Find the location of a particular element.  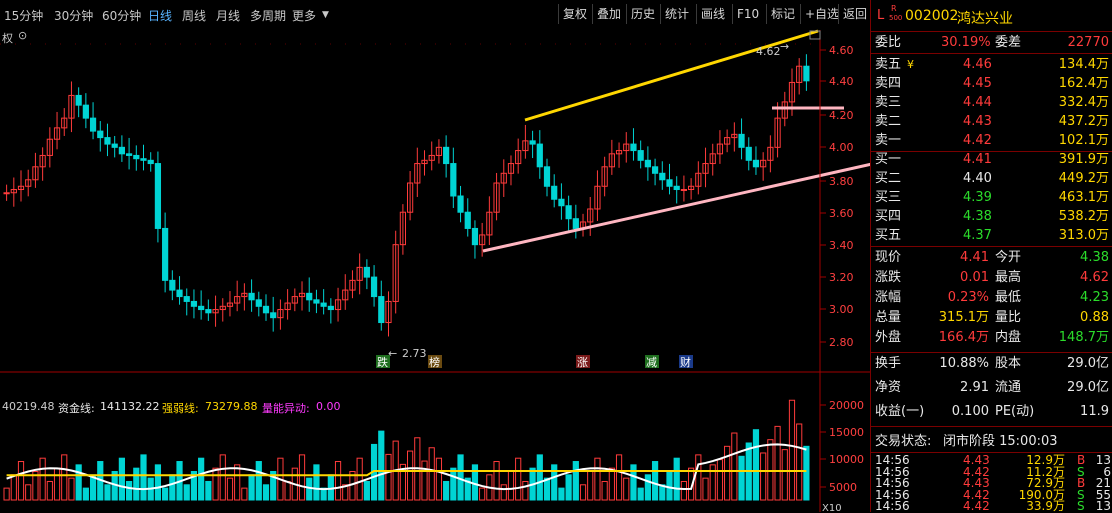

fund-value: 29.0亿 is located at coordinates (1088, 363).